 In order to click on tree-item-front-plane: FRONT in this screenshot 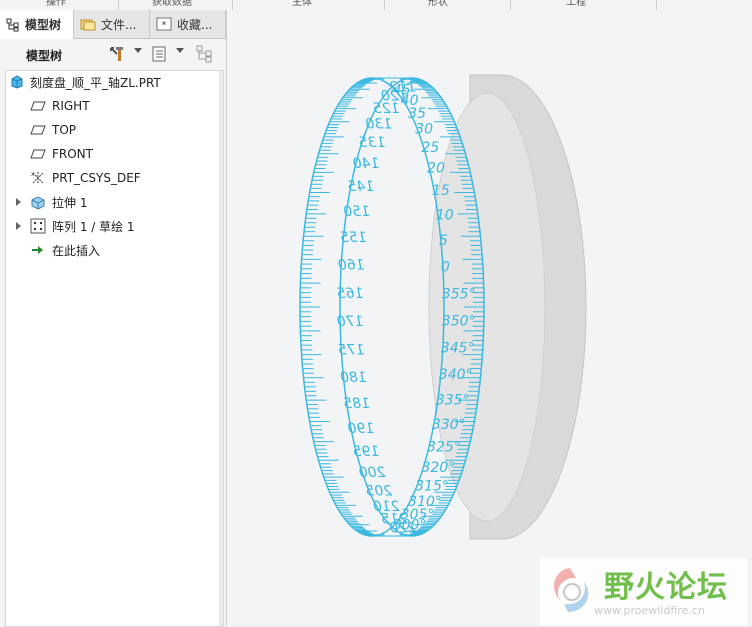, I will do `click(61, 154)`.